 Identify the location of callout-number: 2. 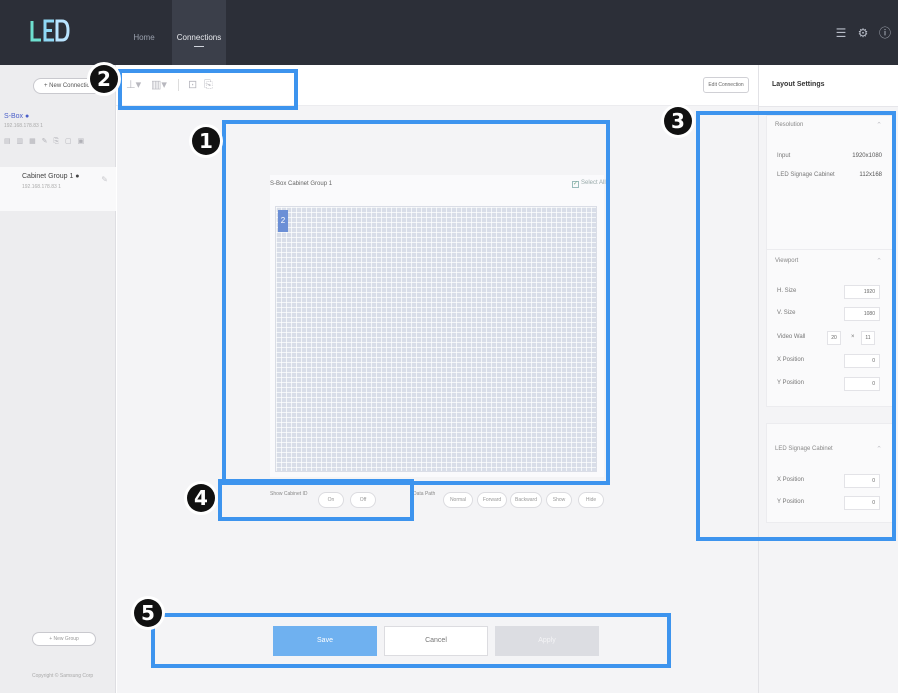
(104, 79).